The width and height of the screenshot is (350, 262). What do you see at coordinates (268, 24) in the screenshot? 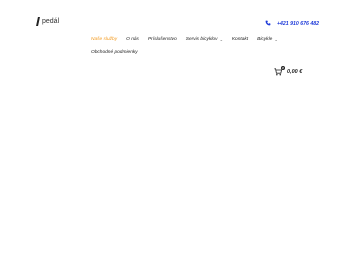
I see `phone-icon` at bounding box center [268, 24].